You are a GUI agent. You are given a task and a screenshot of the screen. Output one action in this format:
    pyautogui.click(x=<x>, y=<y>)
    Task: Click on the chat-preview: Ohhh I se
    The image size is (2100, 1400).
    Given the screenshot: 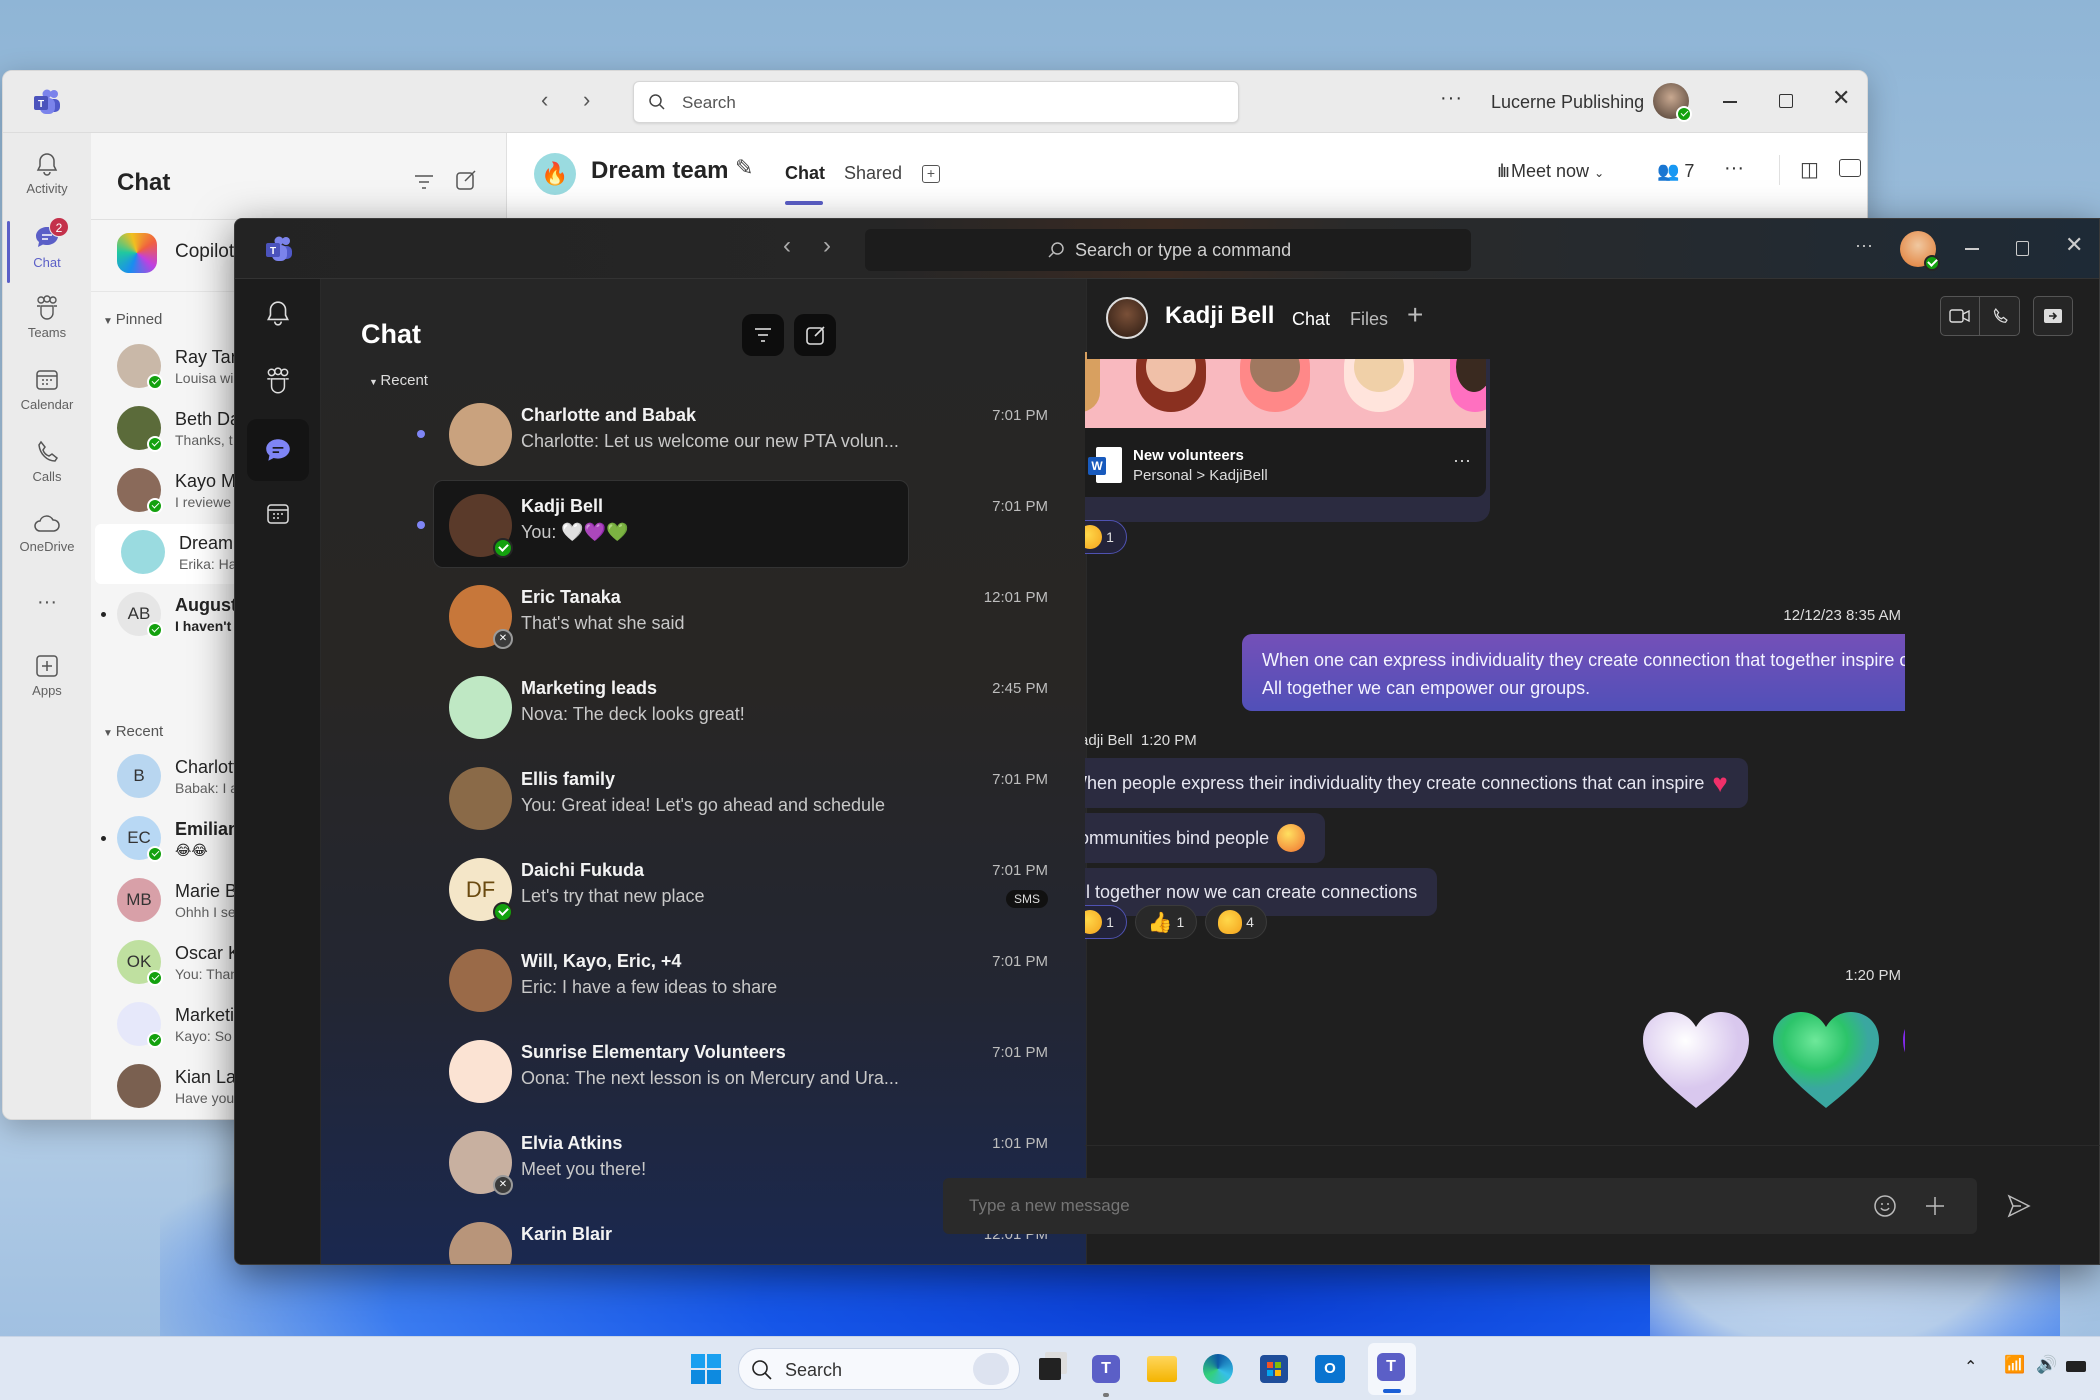 What is the action you would take?
    pyautogui.click(x=205, y=912)
    